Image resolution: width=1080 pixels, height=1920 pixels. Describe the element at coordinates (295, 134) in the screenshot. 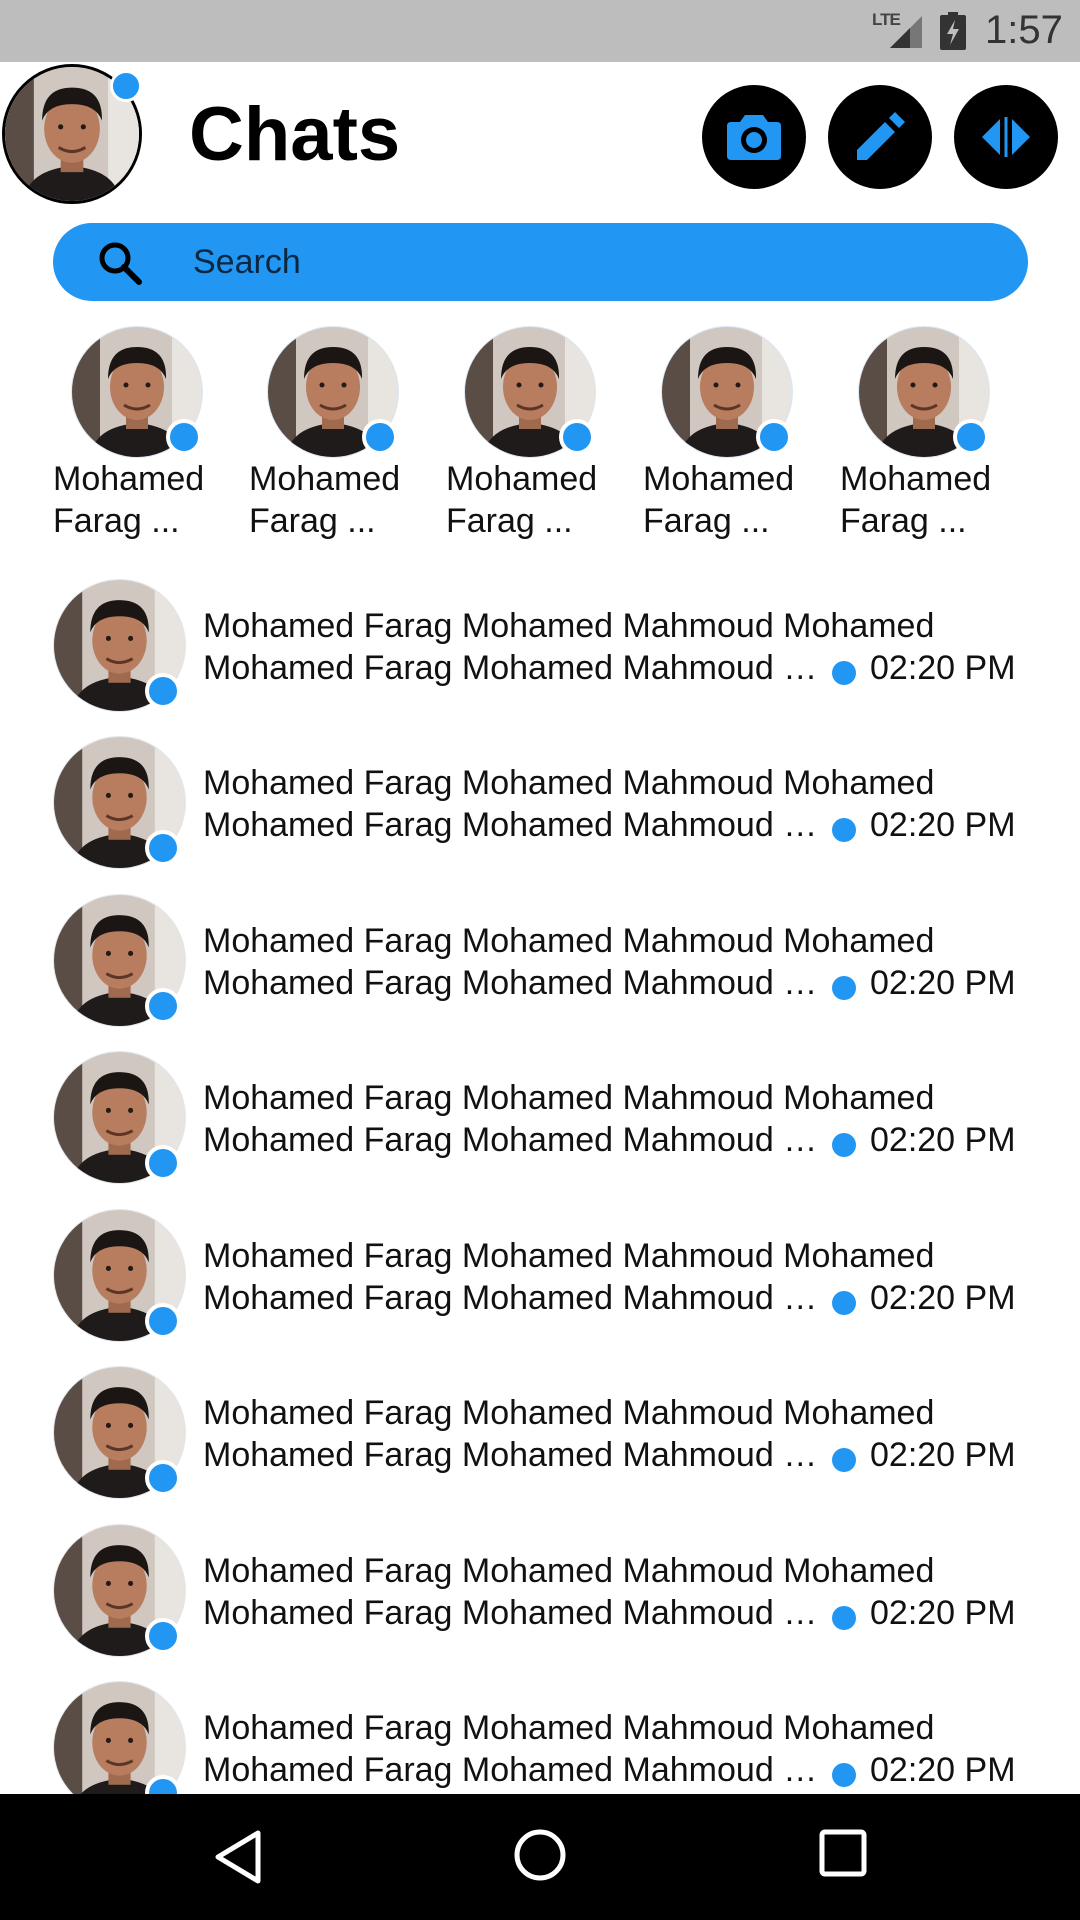

I see `page-title: Chats` at that location.